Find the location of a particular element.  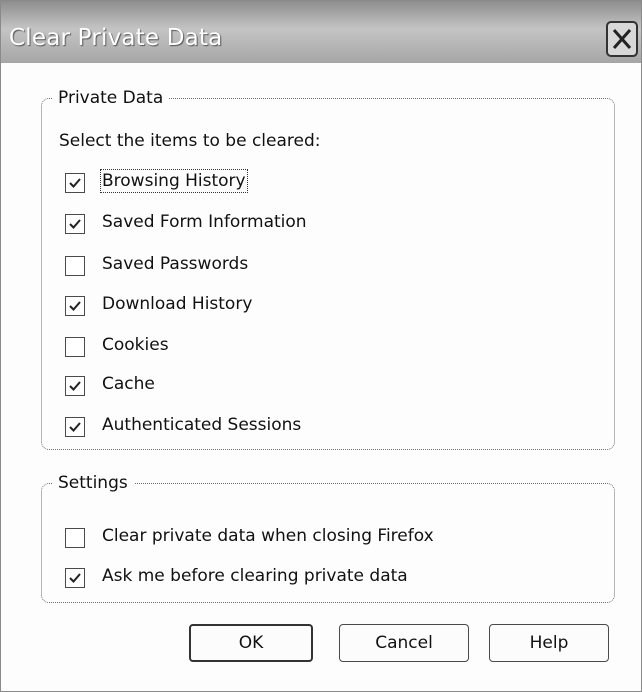

checkbox-label: Saved Form Information is located at coordinates (204, 222).